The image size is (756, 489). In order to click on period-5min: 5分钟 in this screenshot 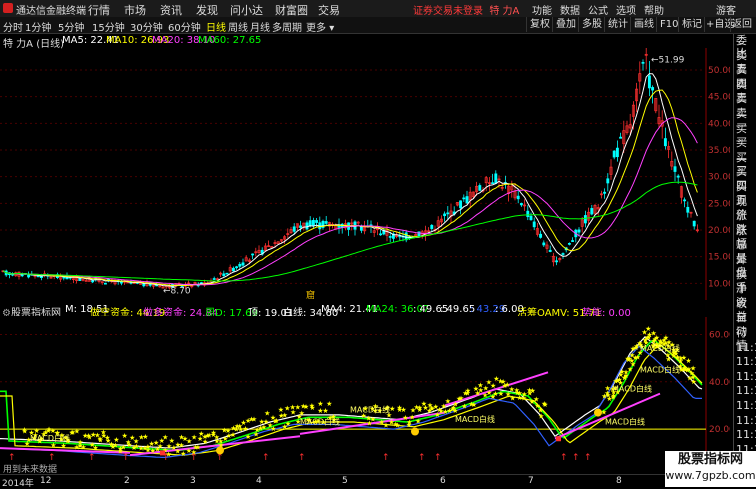, I will do `click(71, 26)`.